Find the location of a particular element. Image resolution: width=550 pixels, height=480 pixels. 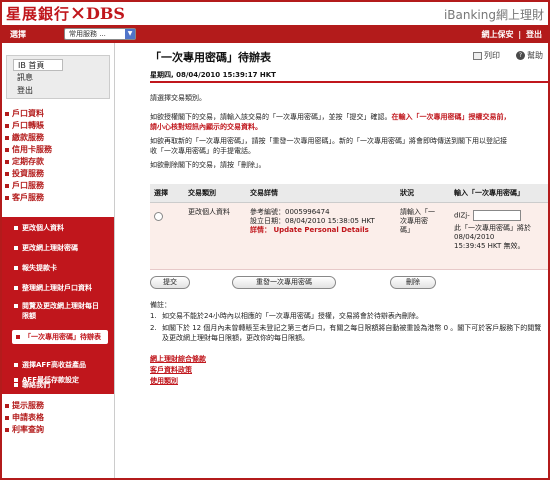

quick-links-box: IB 首頁 訊息 登出 is located at coordinates (58, 77).